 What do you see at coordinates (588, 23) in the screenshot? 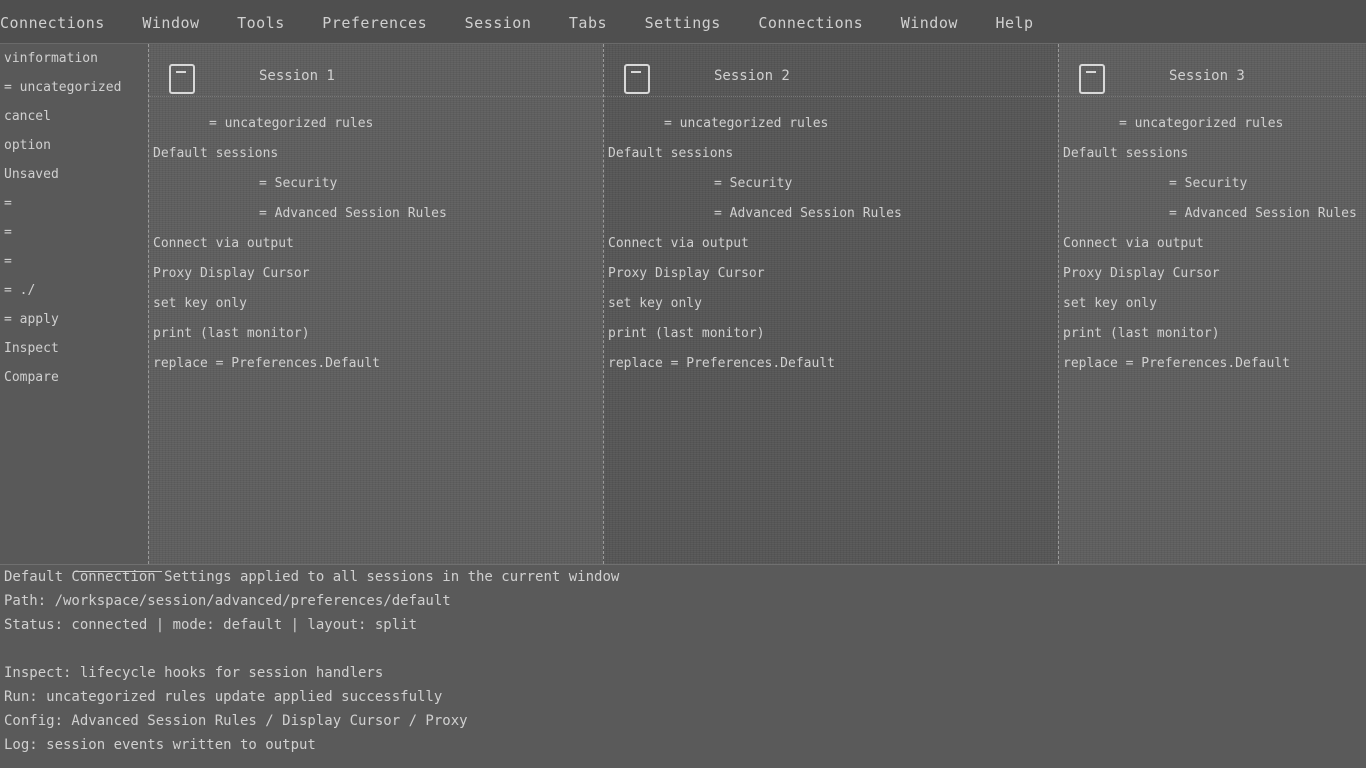
I see `menu-item: Tabs` at bounding box center [588, 23].